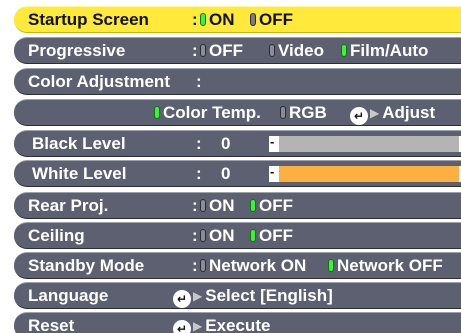 The width and height of the screenshot is (461, 333). What do you see at coordinates (230, 295) in the screenshot?
I see `action-label: Select` at bounding box center [230, 295].